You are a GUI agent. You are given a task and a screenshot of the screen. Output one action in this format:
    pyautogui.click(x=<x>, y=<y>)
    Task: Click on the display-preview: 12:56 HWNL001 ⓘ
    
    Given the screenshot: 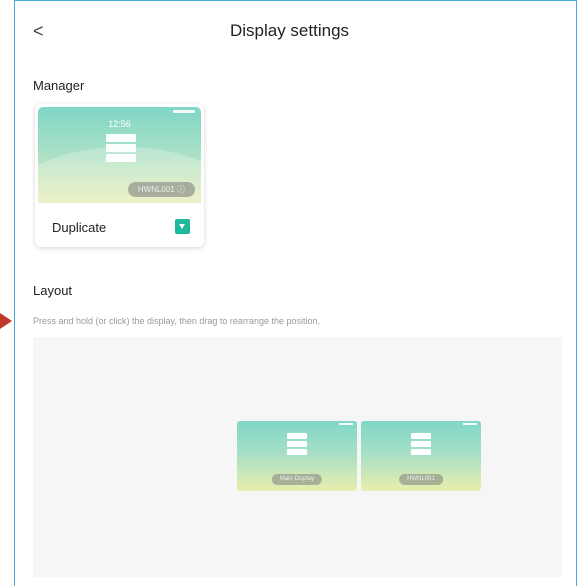 What is the action you would take?
    pyautogui.click(x=119, y=155)
    